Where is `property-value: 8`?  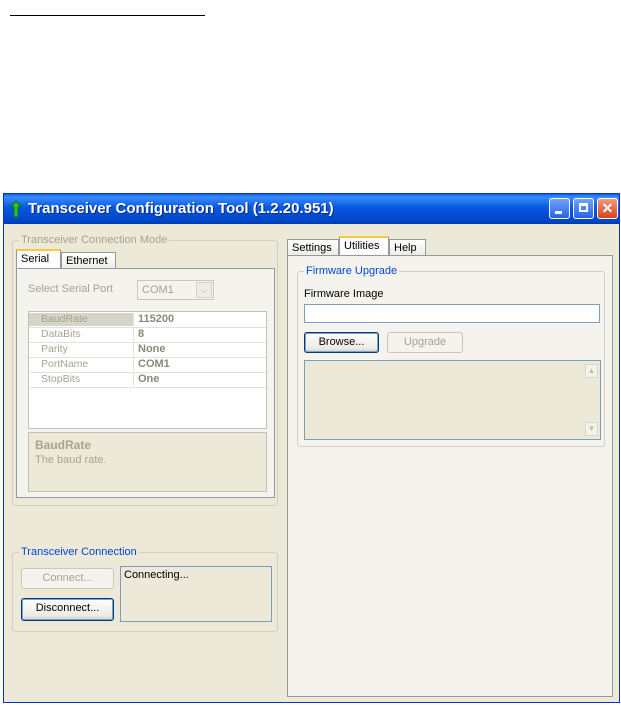
property-value: 8 is located at coordinates (141, 334).